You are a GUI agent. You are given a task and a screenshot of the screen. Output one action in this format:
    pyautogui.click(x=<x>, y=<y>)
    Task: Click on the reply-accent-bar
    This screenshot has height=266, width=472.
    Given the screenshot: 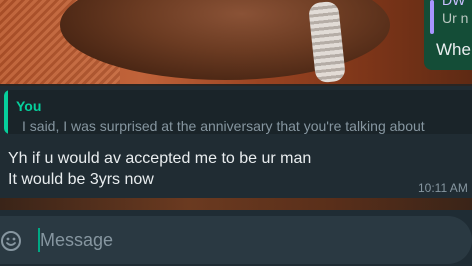 What is the action you would take?
    pyautogui.click(x=6, y=112)
    